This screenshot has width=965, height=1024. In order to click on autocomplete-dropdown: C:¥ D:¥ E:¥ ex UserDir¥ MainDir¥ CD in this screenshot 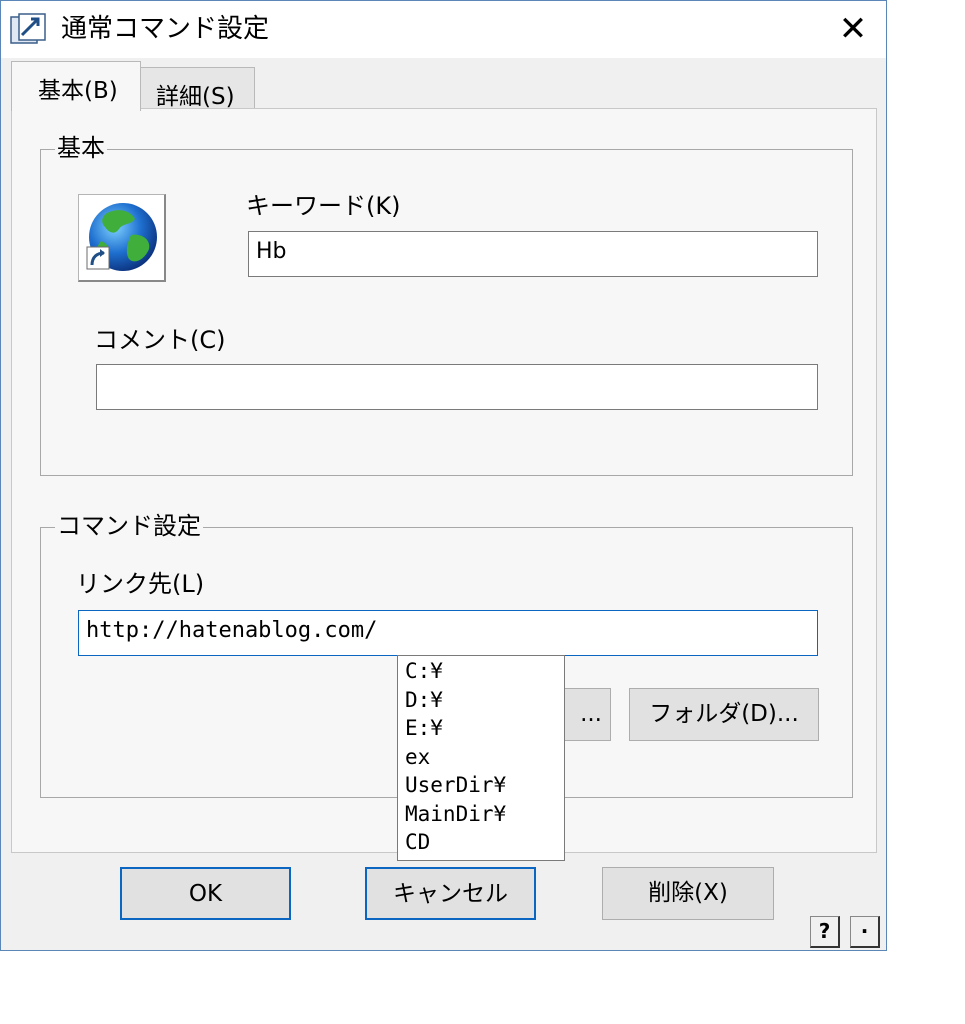, I will do `click(481, 758)`.